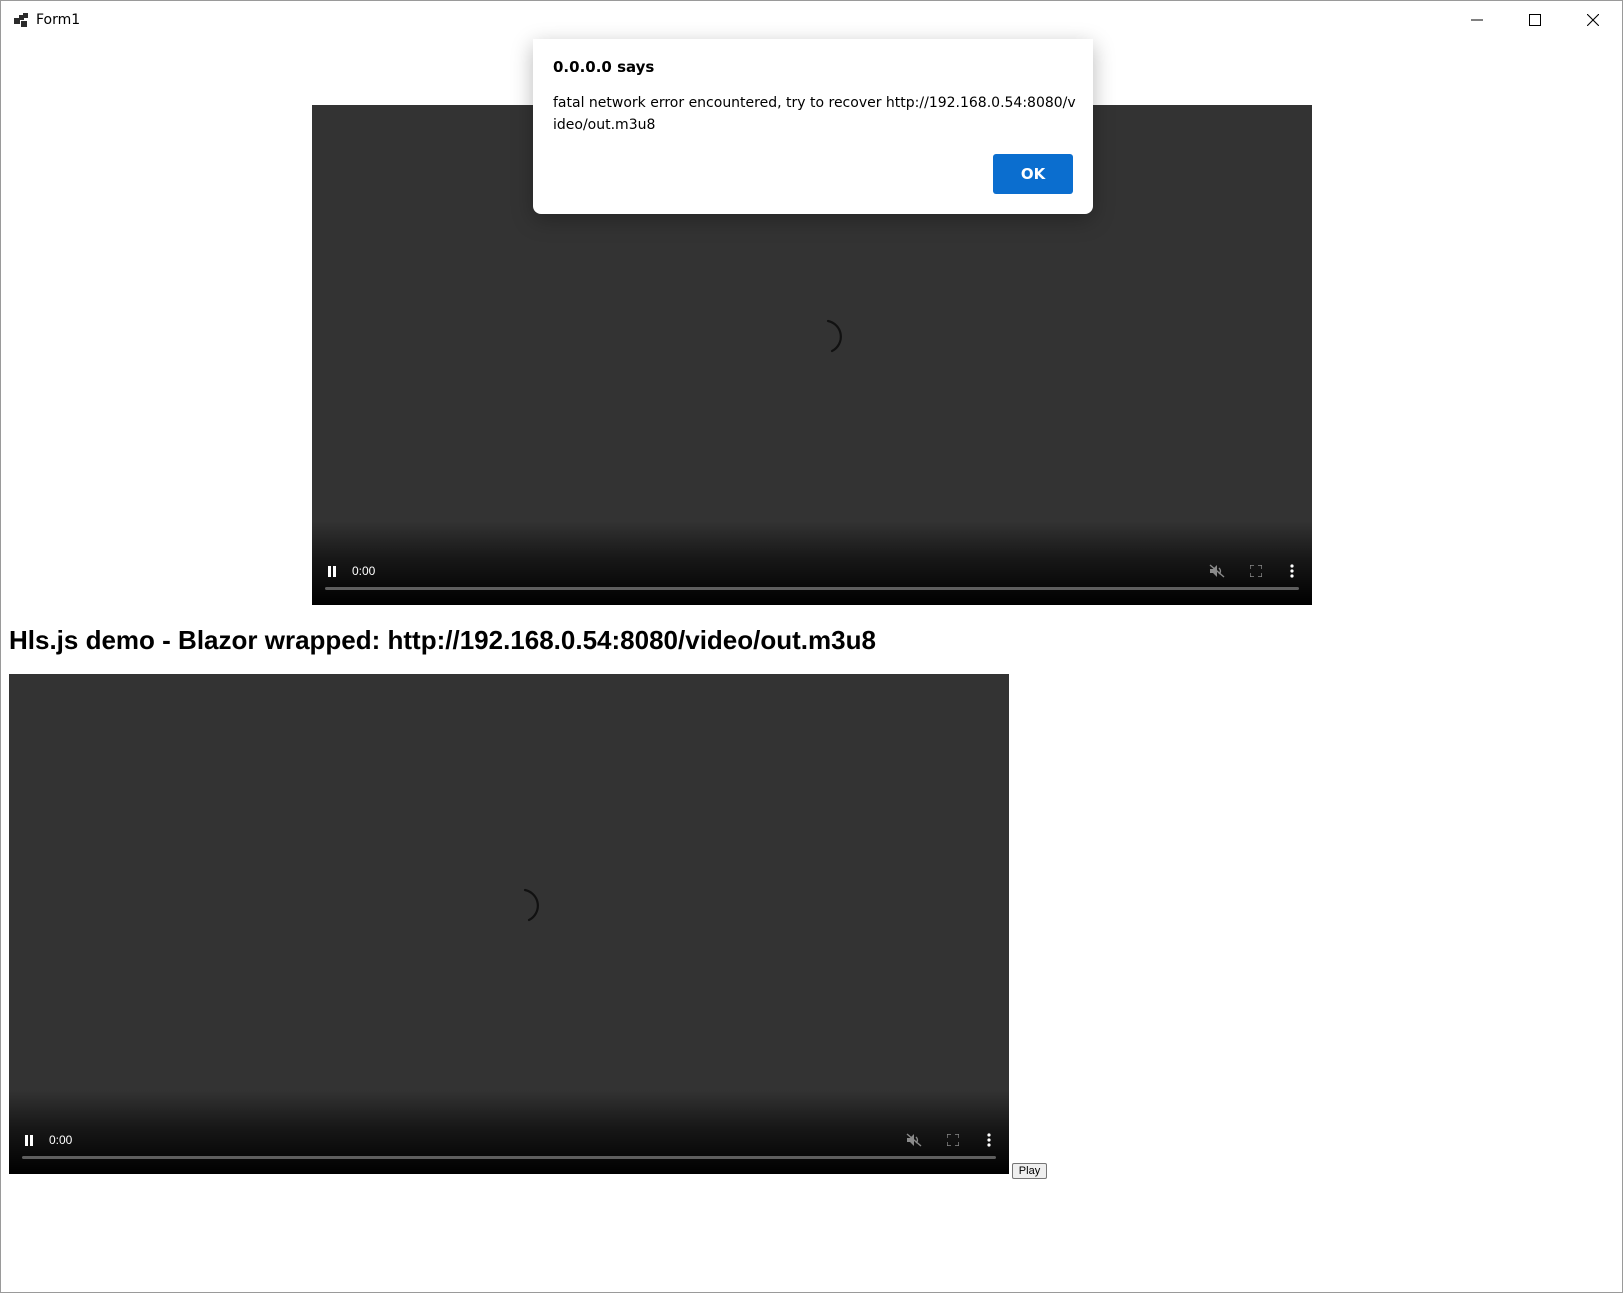  What do you see at coordinates (21, 20) in the screenshot?
I see `form-app-icon` at bounding box center [21, 20].